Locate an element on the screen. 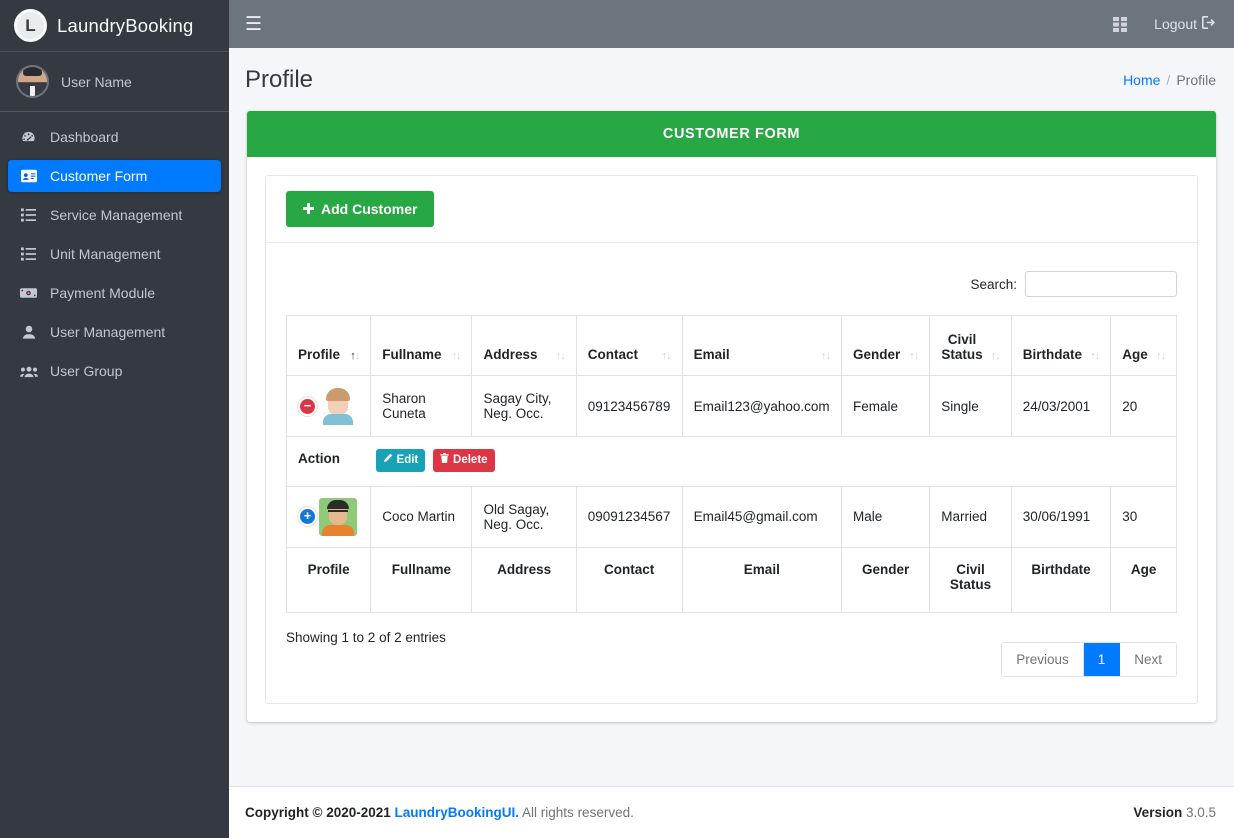 Image resolution: width=1234 pixels, height=838 pixels. add-customer-button: Add Customer is located at coordinates (360, 209).